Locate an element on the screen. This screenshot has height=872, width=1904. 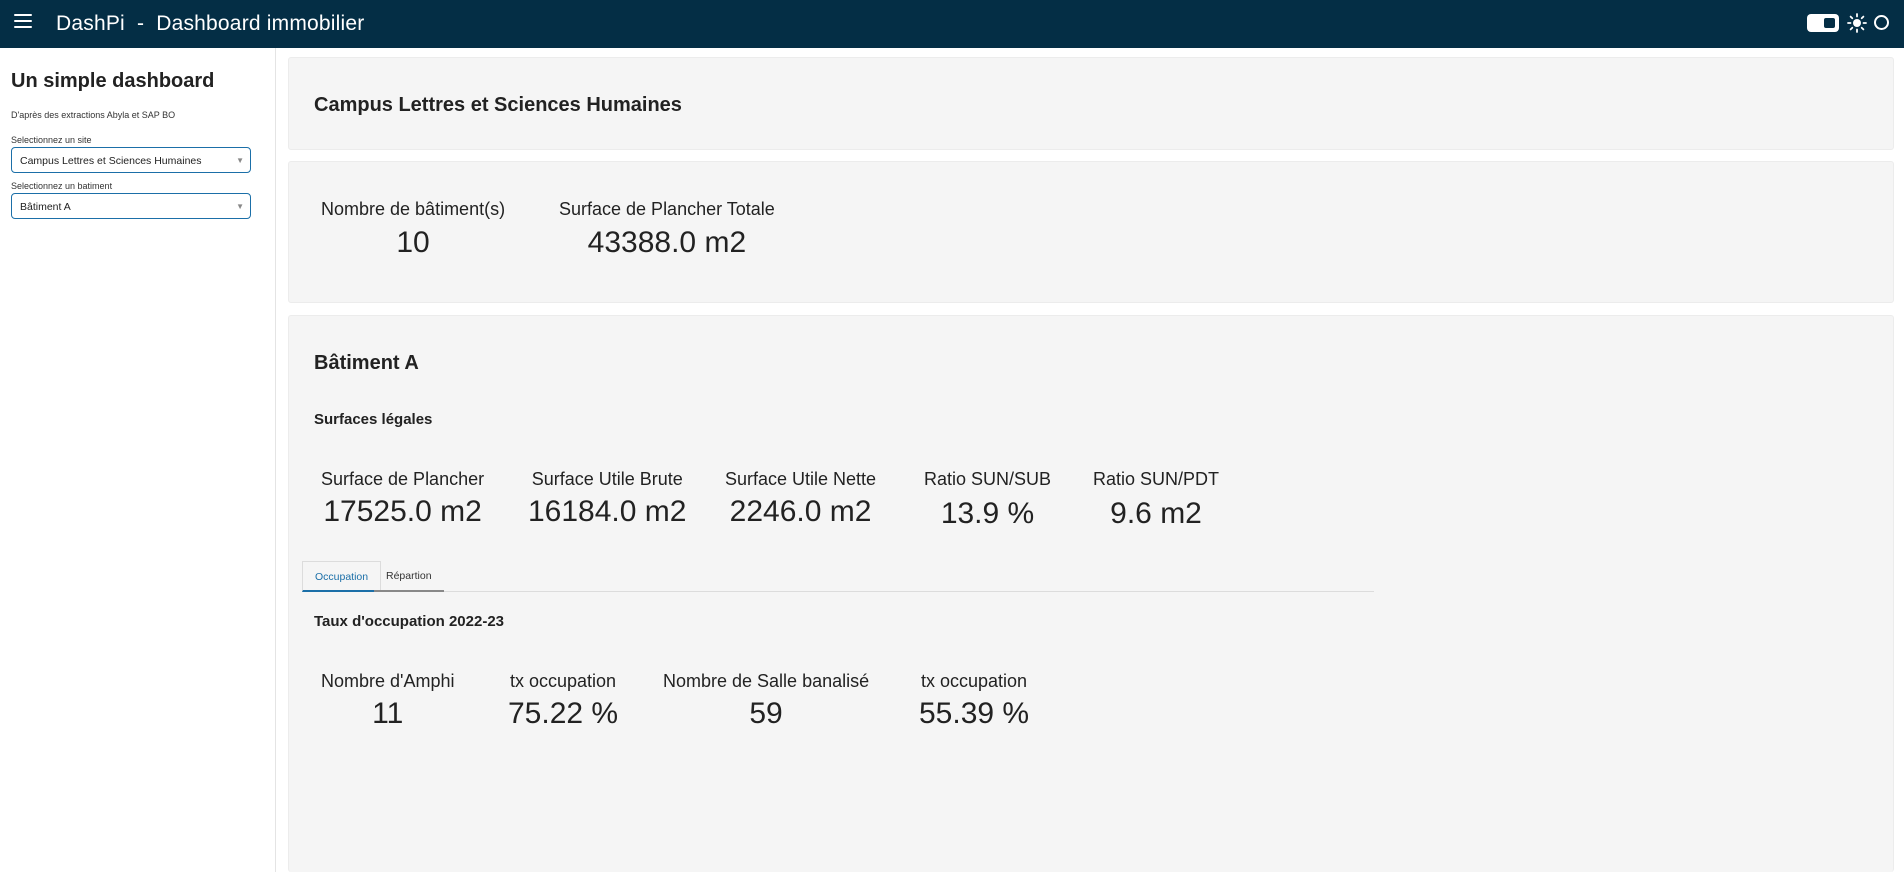
kpi-label: Ratio SUN/SUB is located at coordinates (988, 479).